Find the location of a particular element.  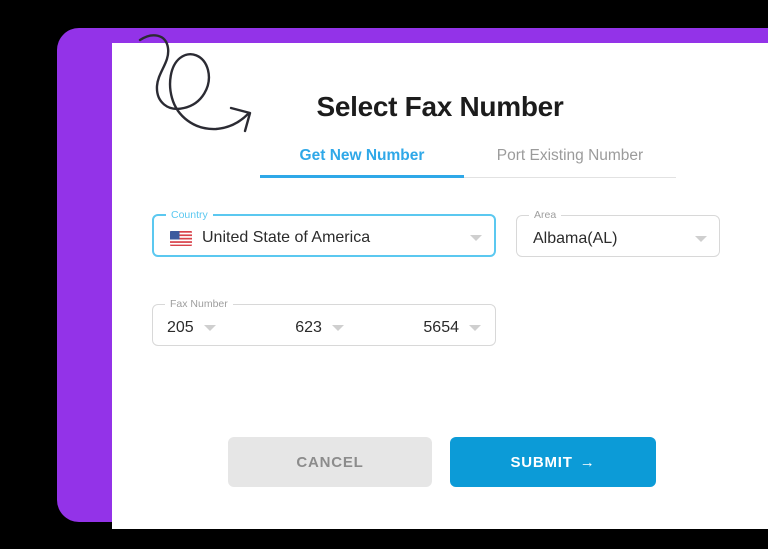

cancel-button: CANCEL is located at coordinates (330, 462).